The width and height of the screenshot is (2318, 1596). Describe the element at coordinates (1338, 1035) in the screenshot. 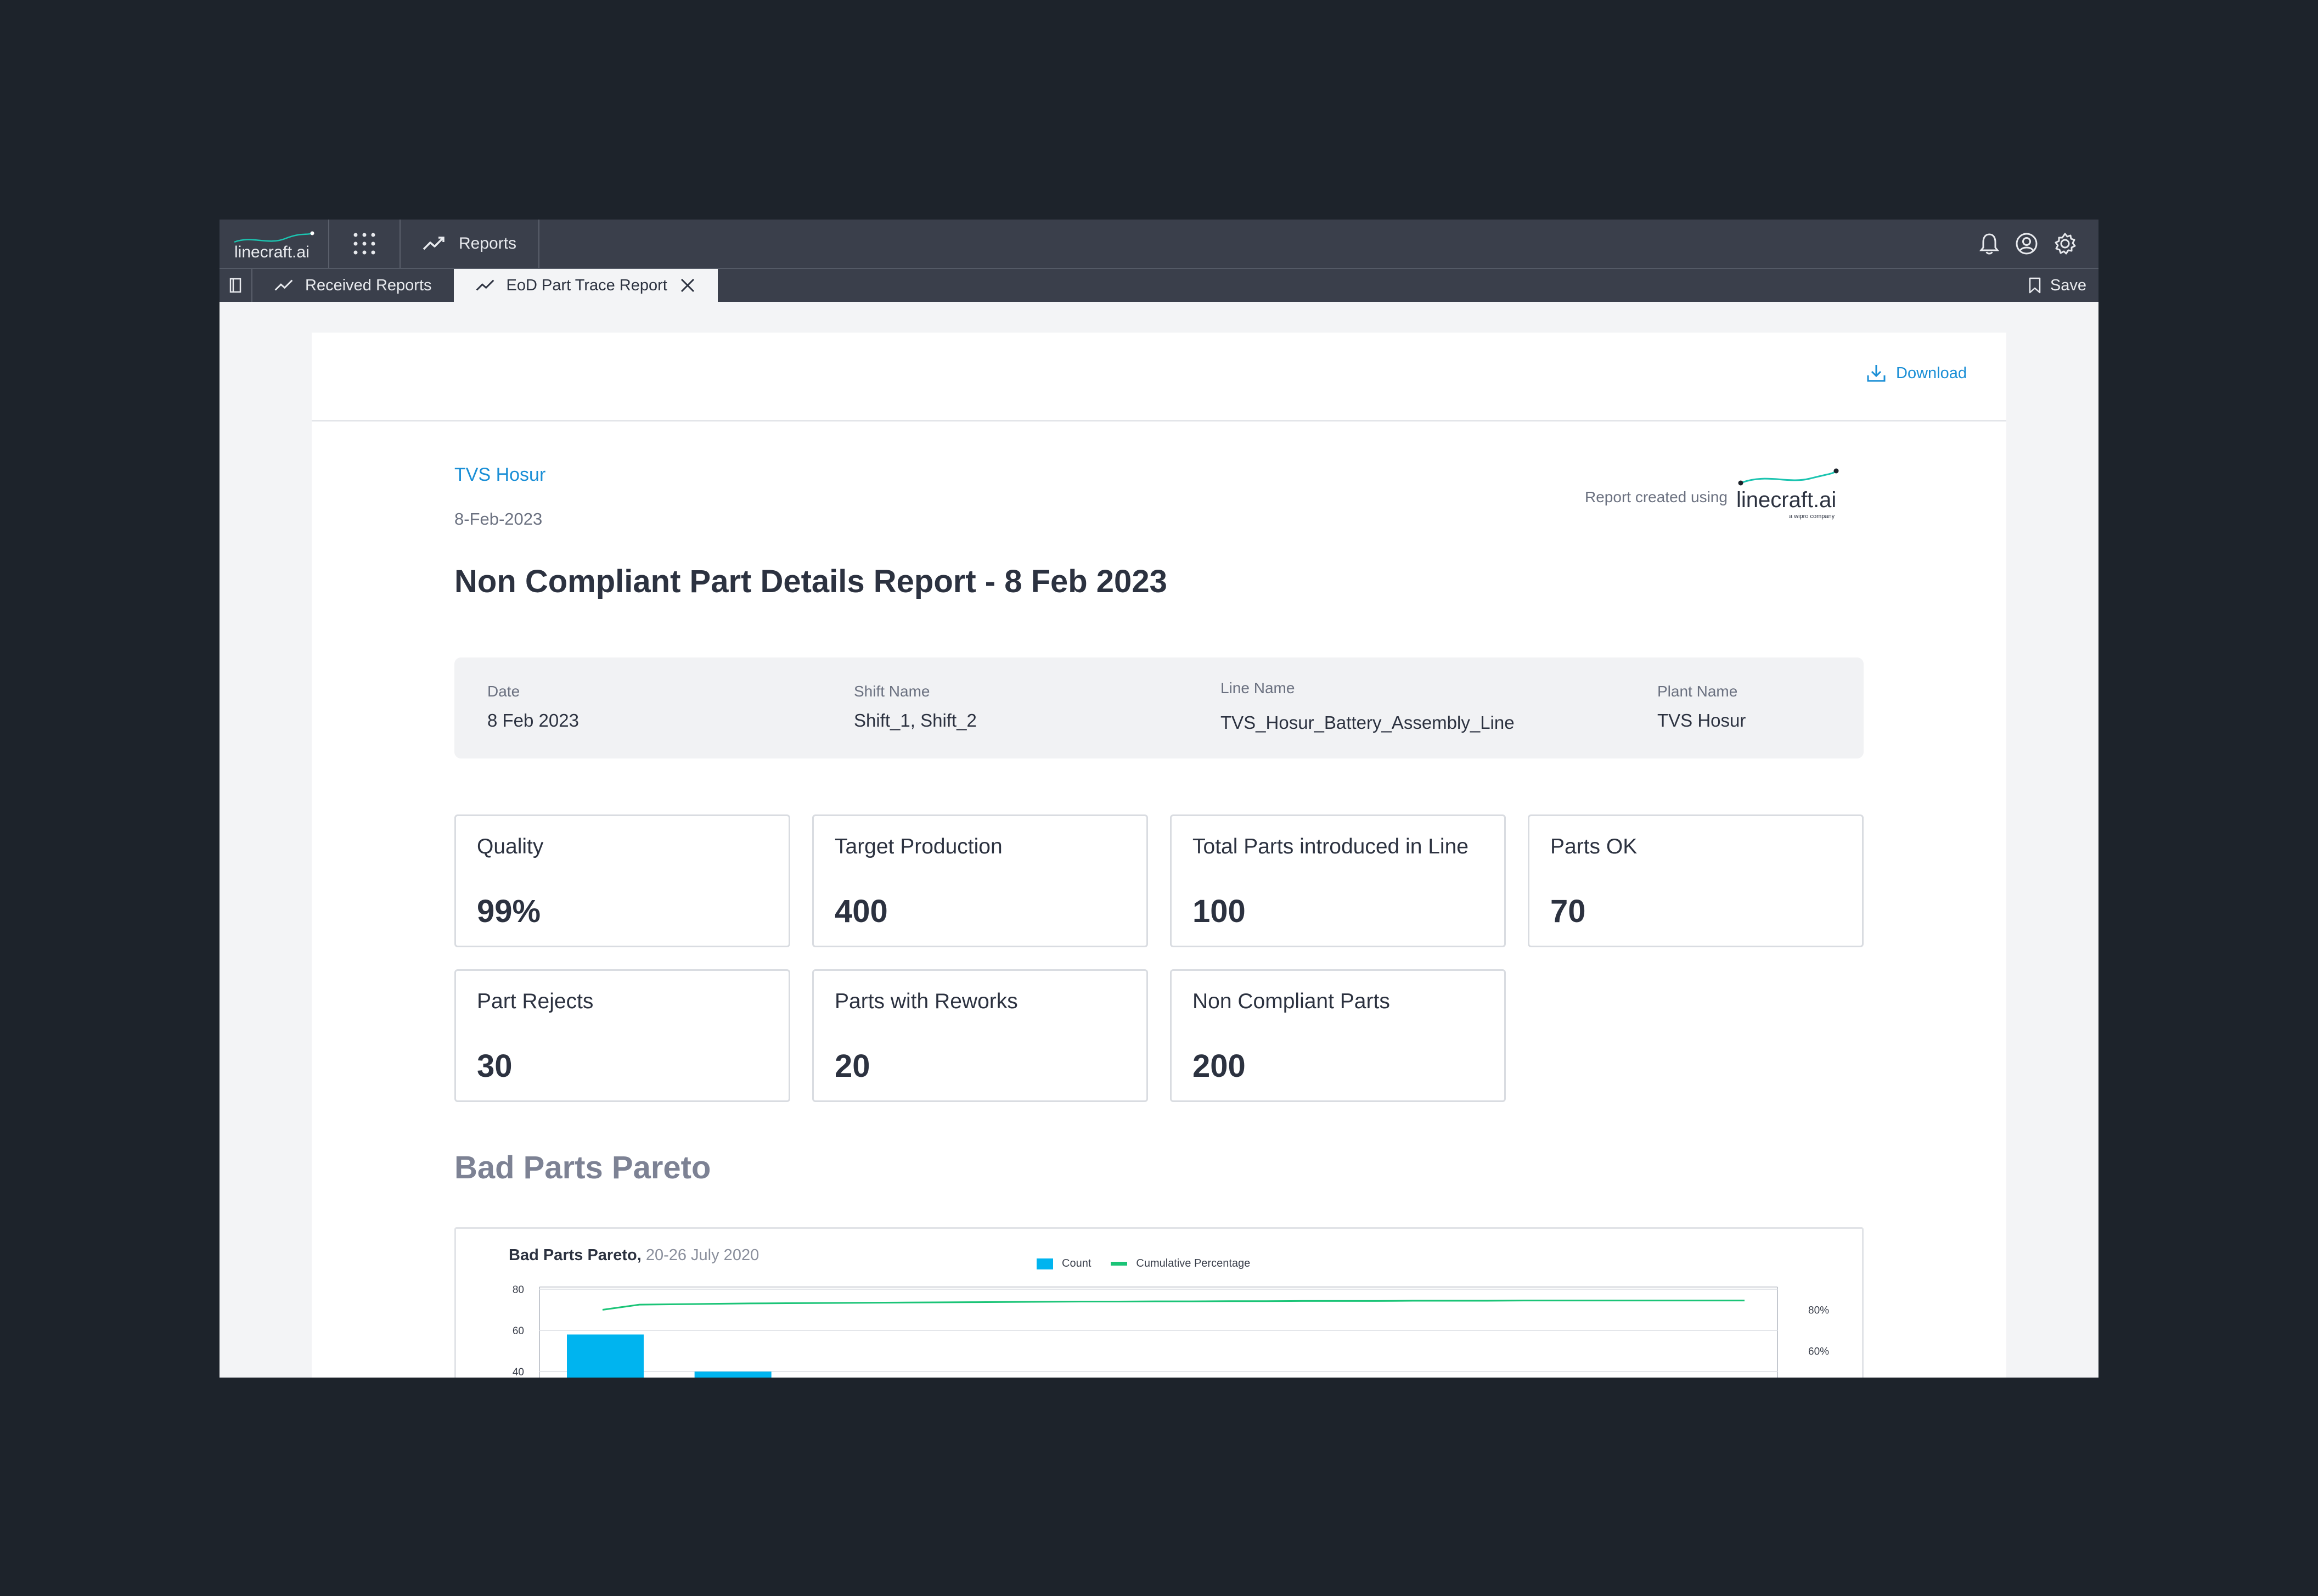

I see `metric-card-non-compliant-parts: Non Compliant Parts 200` at that location.